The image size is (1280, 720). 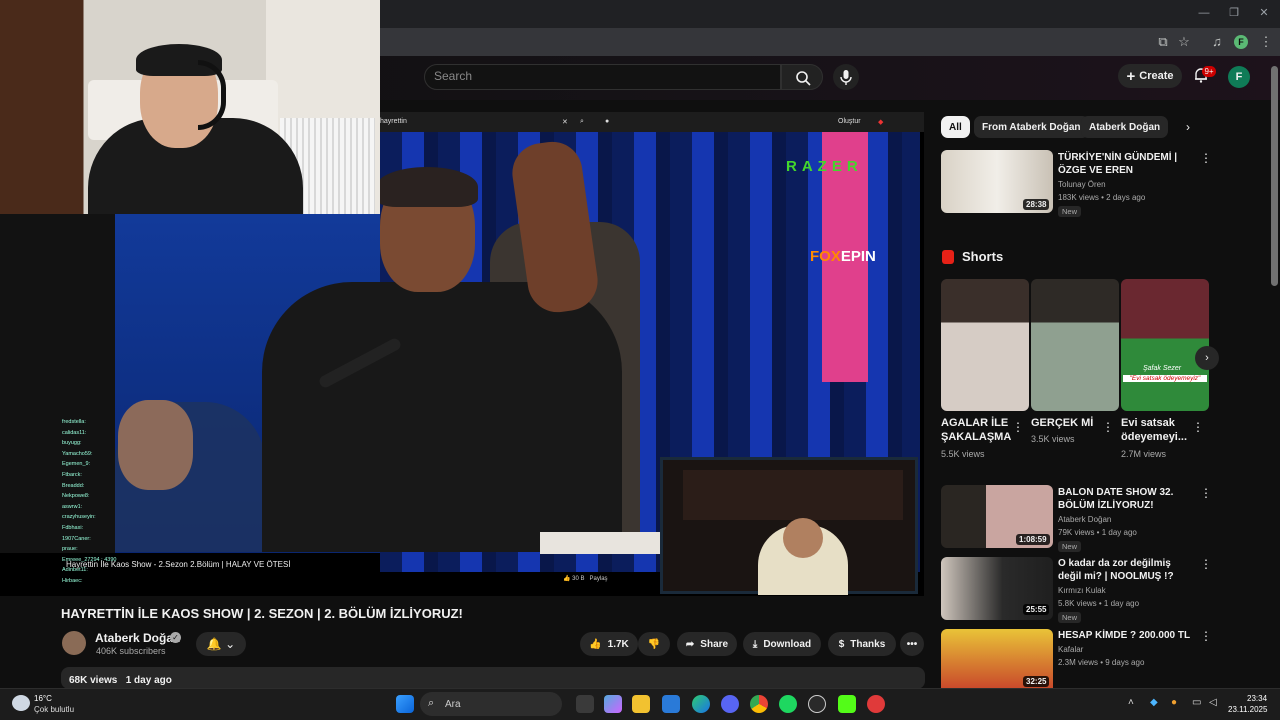 I want to click on short-title: GERÇEK Mİ, so click(x=1067, y=423).